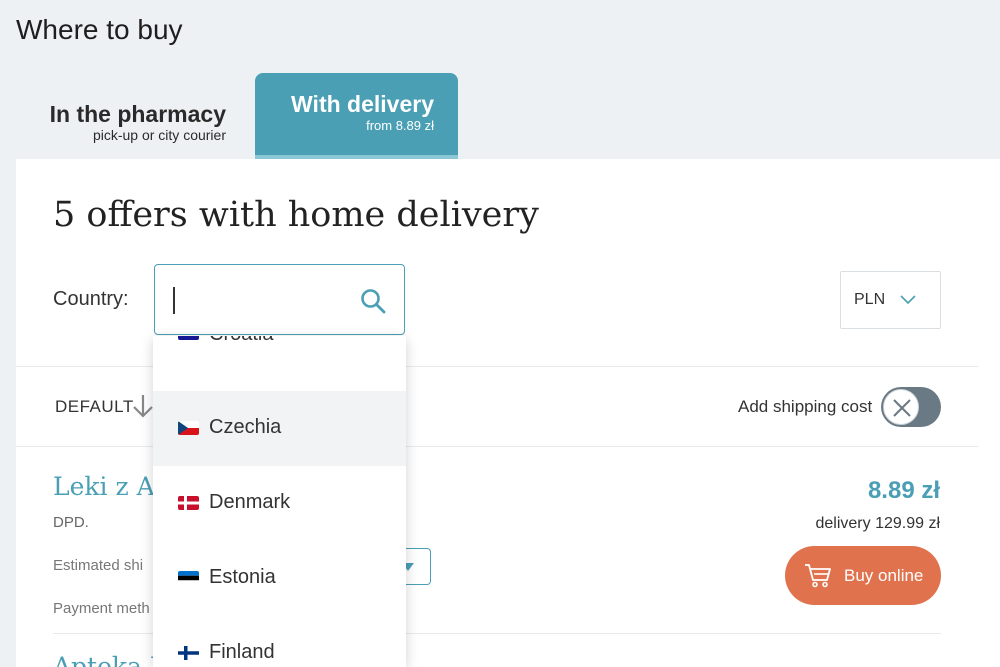 This screenshot has width=1000, height=667. I want to click on country-option-estonia: Estonia, so click(279, 578).